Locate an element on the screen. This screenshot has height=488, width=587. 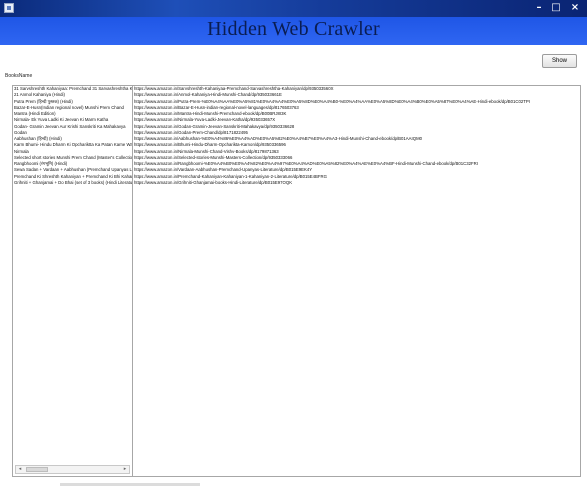
maximize-icon: □ is located at coordinates (556, 8).